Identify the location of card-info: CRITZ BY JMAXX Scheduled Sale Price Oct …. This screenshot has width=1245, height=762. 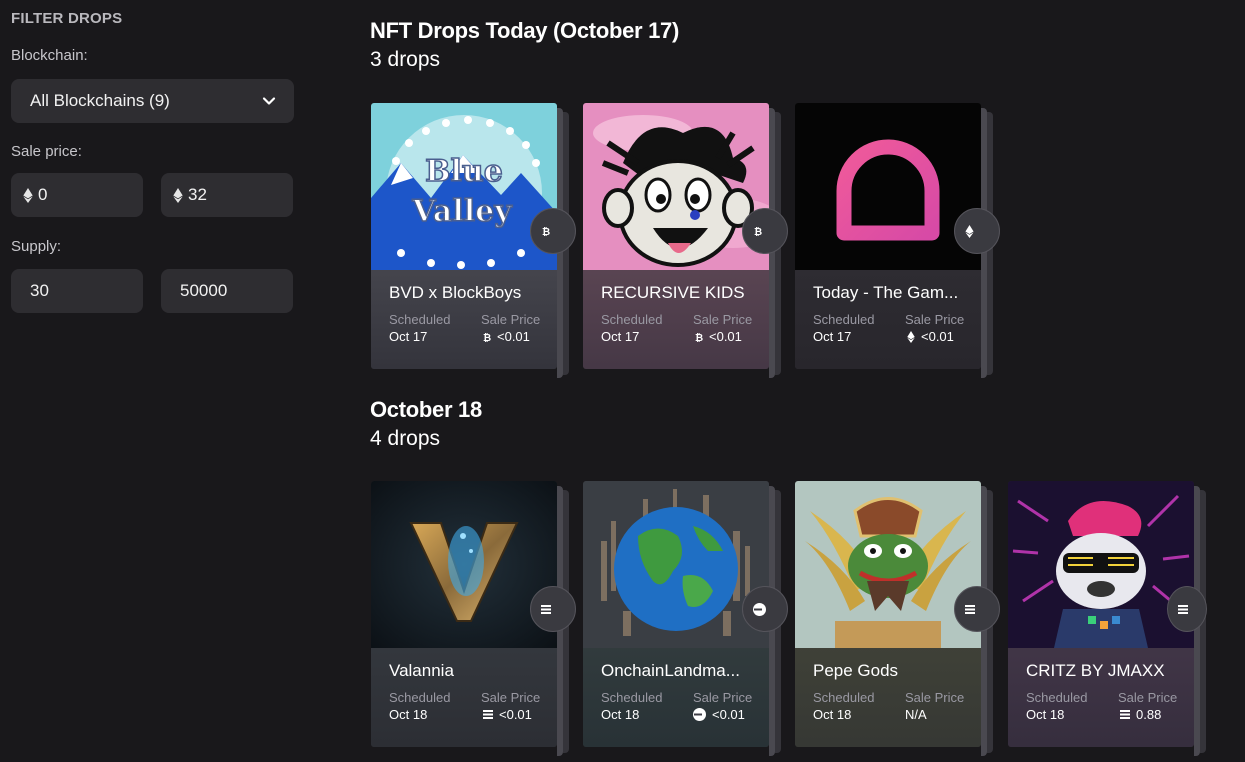
(1101, 697).